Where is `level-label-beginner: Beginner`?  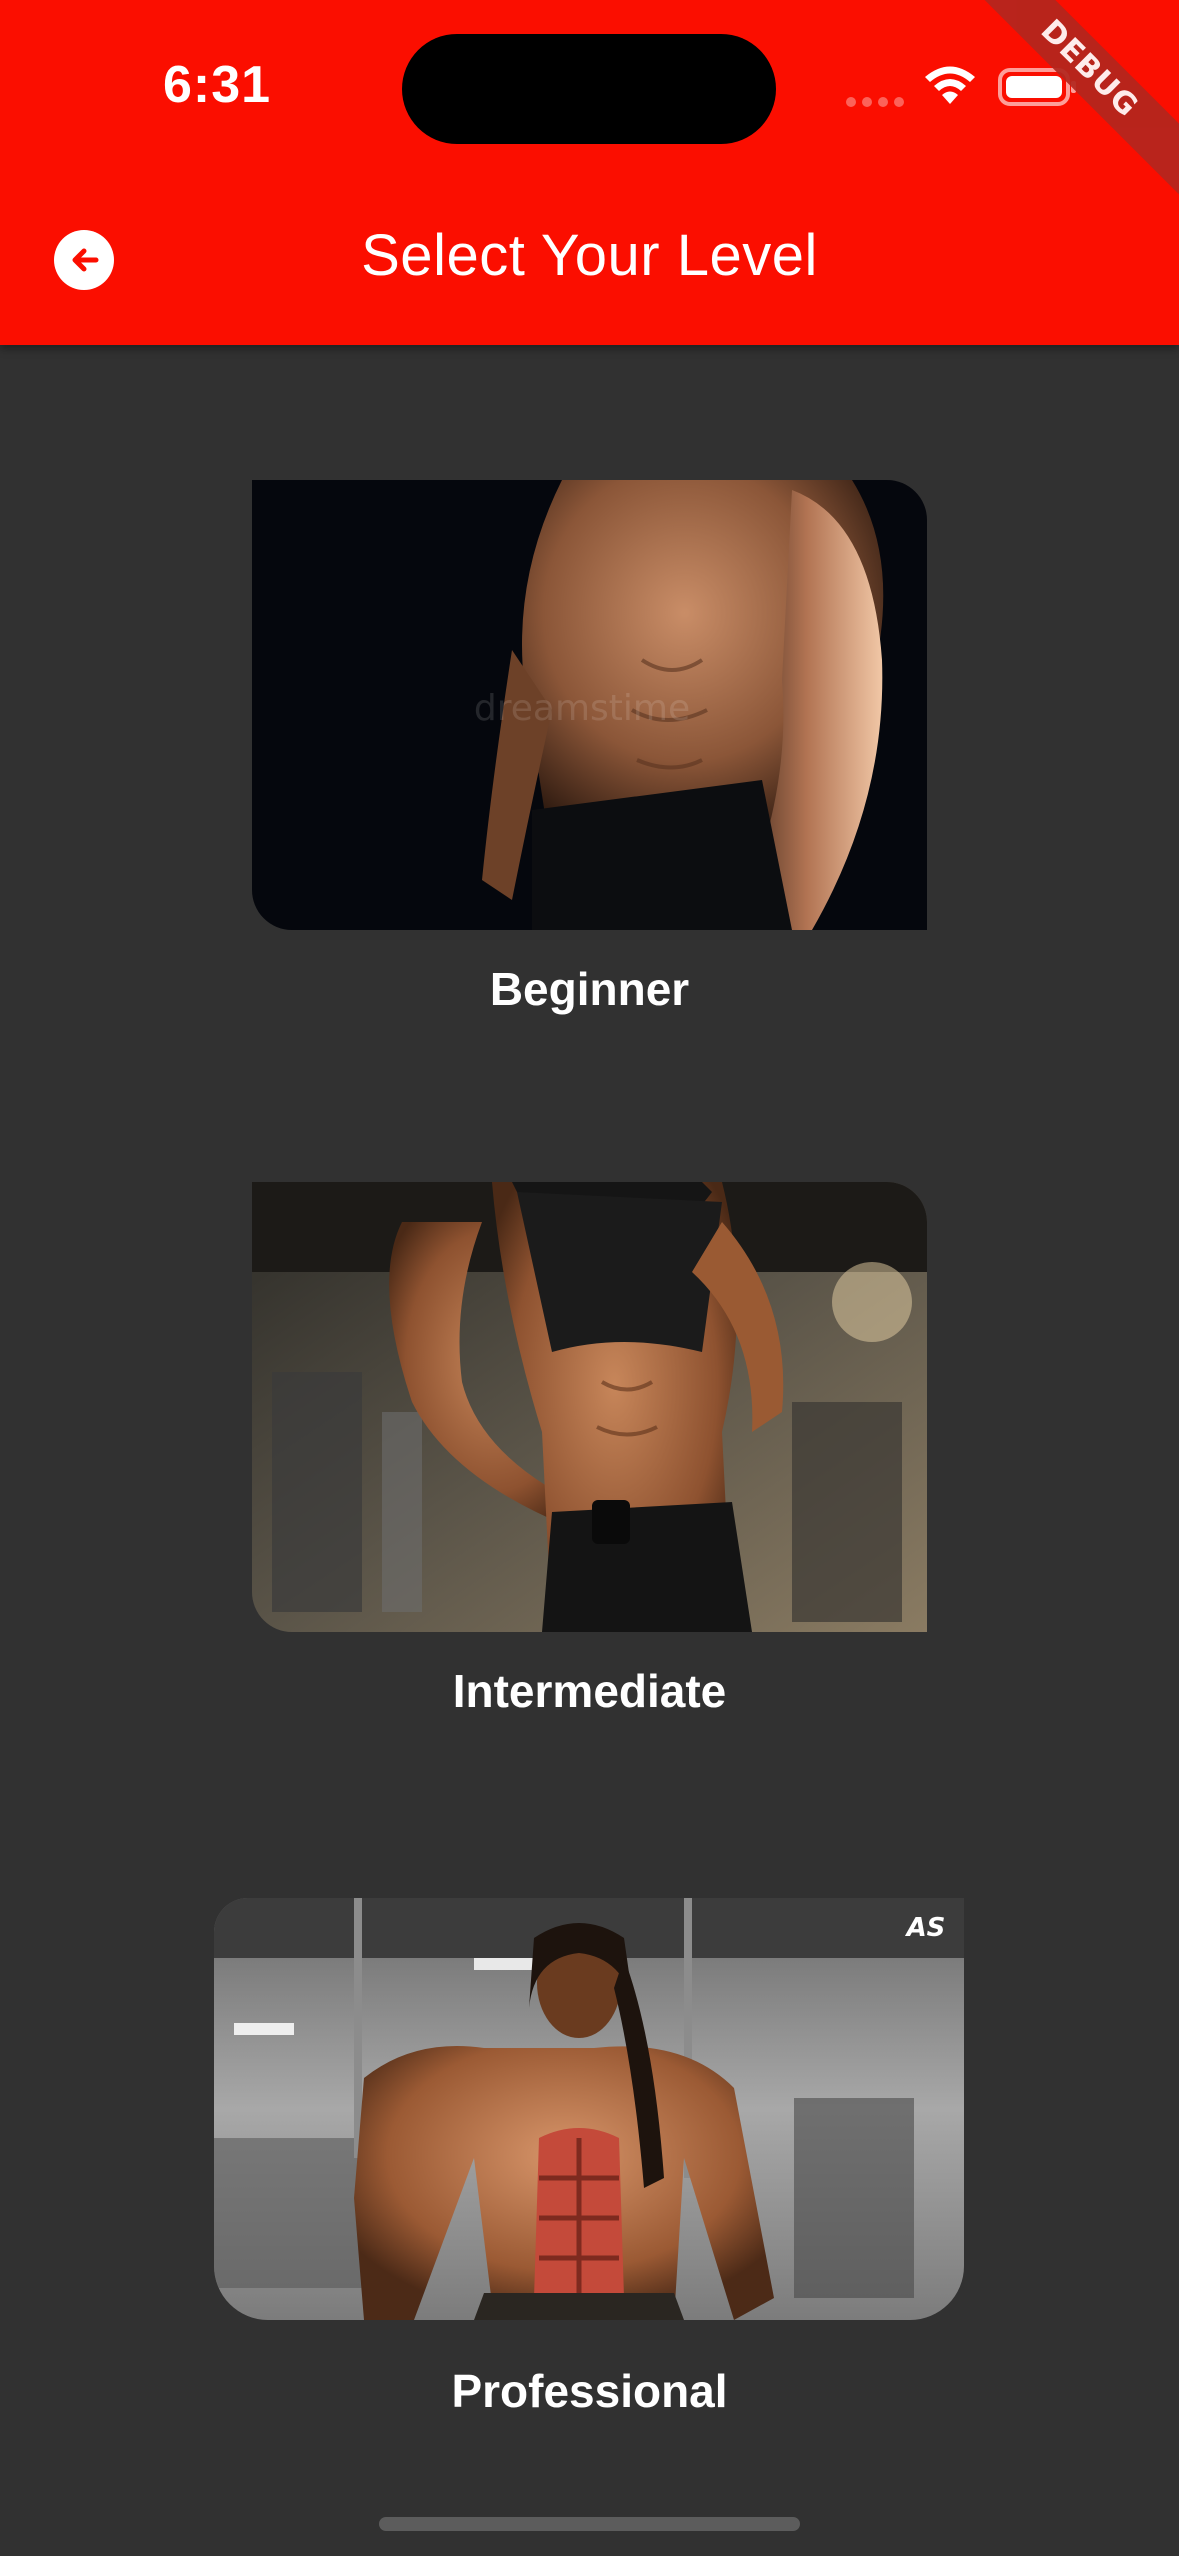 level-label-beginner: Beginner is located at coordinates (589, 989).